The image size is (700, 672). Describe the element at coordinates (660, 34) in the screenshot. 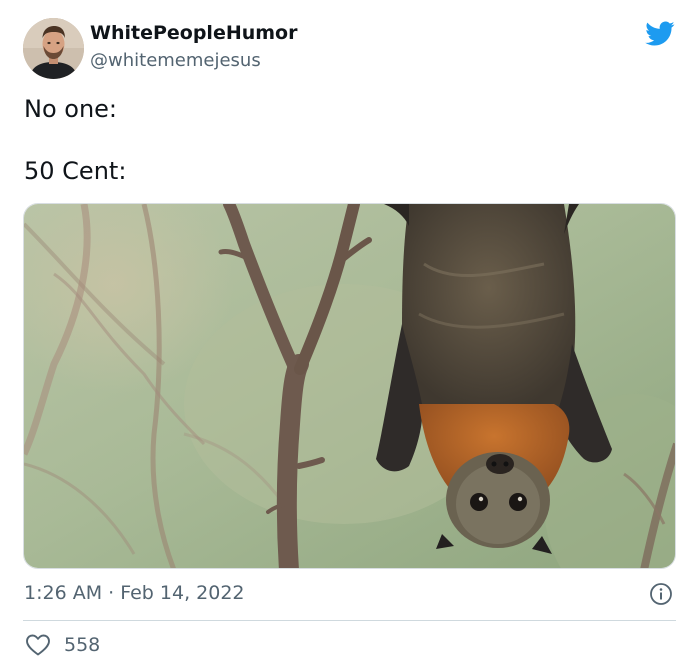

I see `twitter-bird-icon` at that location.